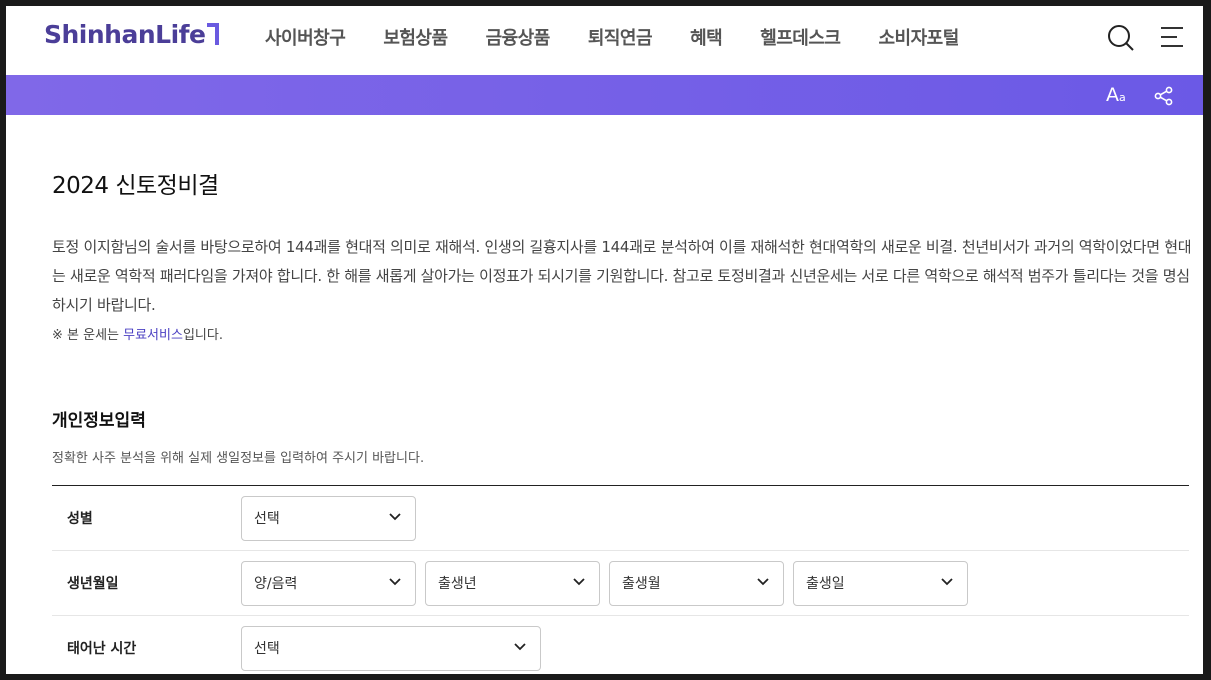  Describe the element at coordinates (1121, 38) in the screenshot. I see `search-icon` at that location.